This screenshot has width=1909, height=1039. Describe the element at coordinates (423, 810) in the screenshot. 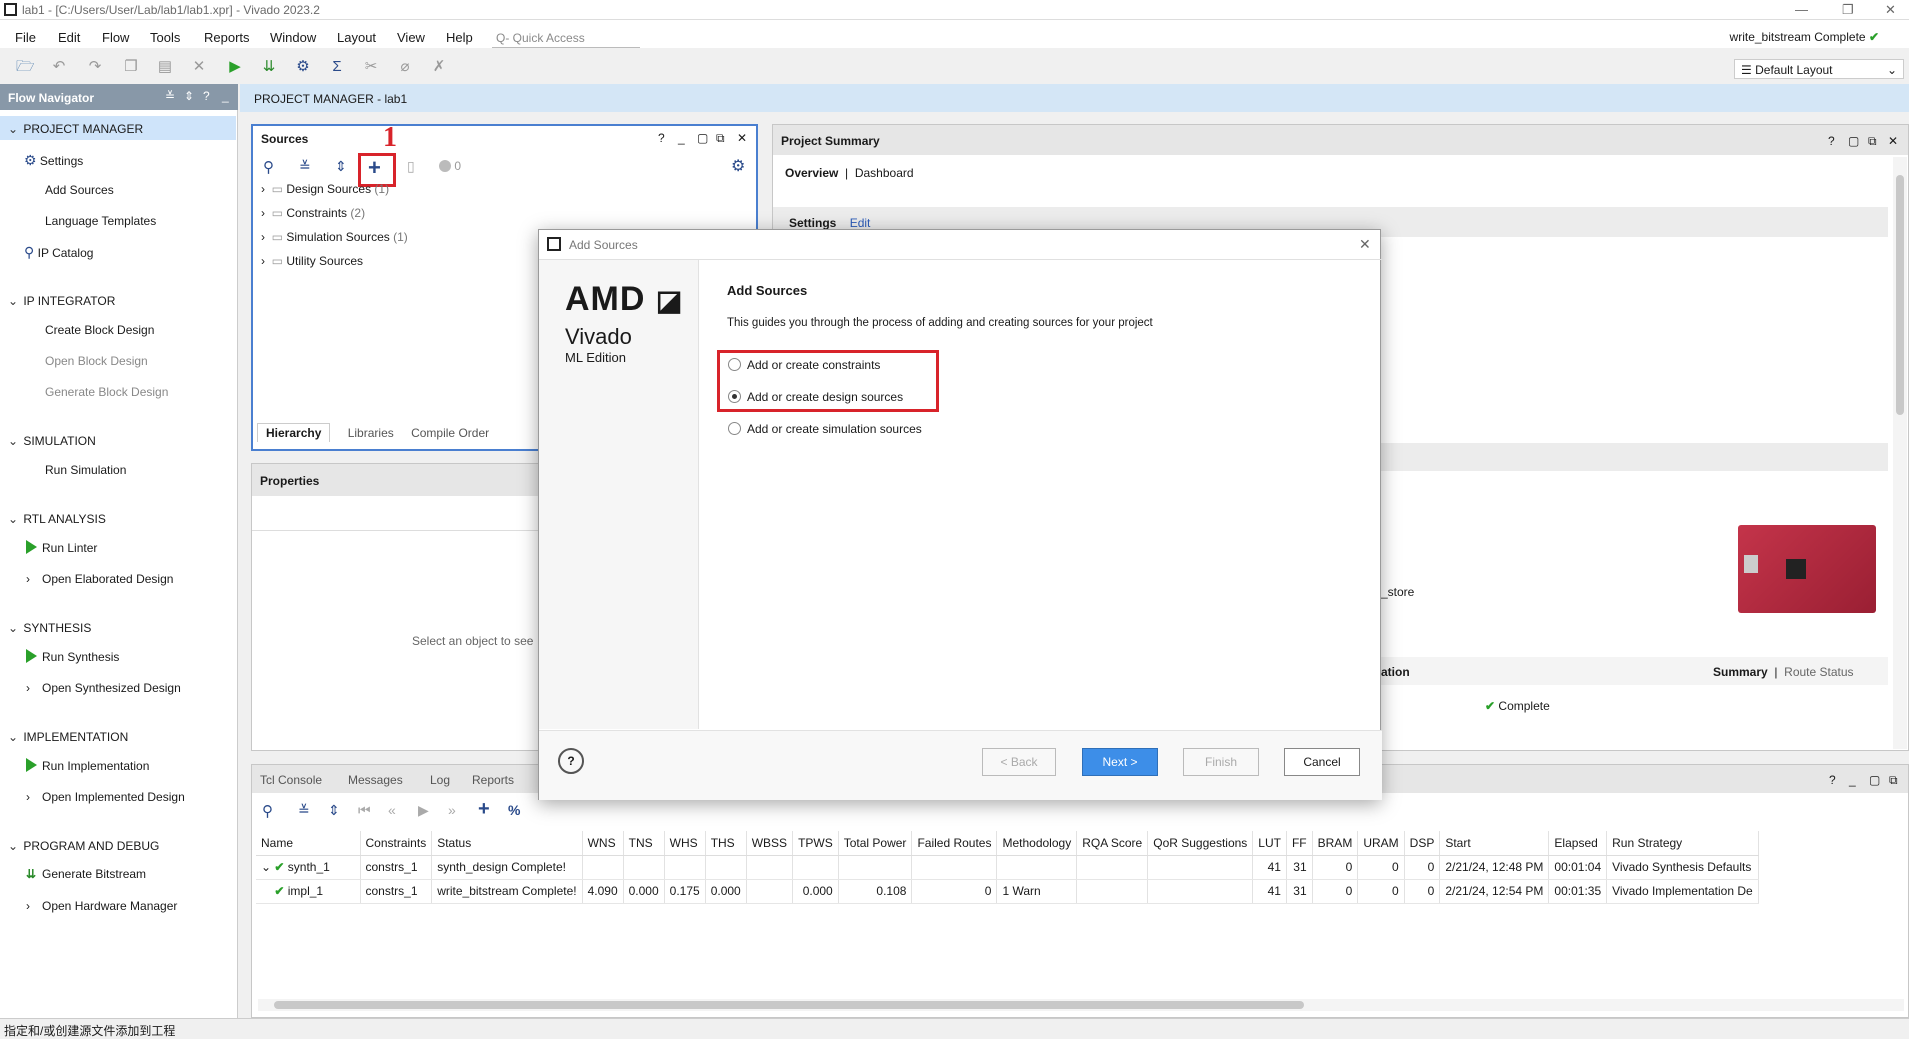

I see `play-icon: ▶` at that location.